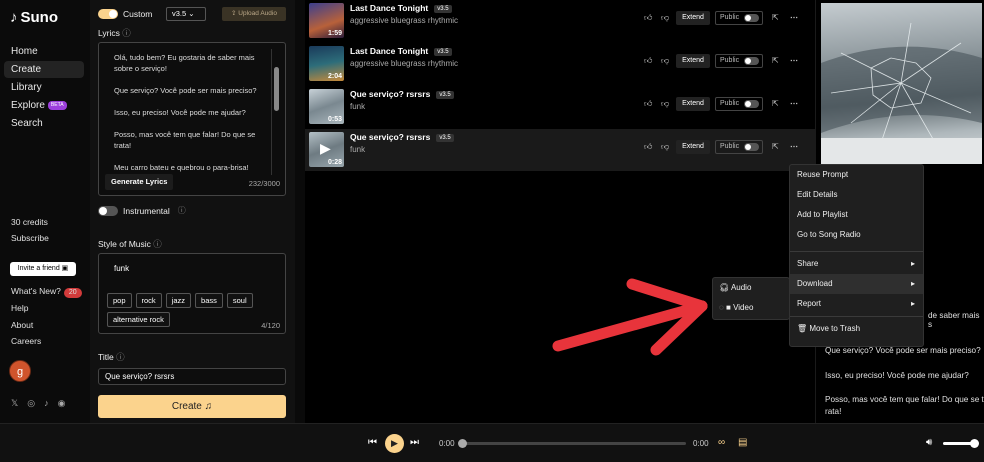 Image resolution: width=984 pixels, height=462 pixels. I want to click on title-input: Que serviço? rsrsrs, so click(192, 376).